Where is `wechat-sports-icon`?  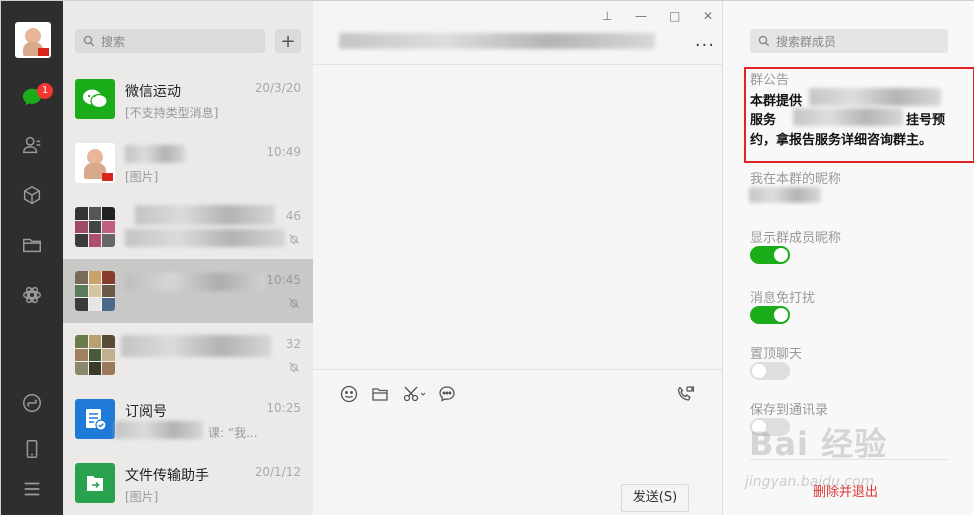 wechat-sports-icon is located at coordinates (95, 99).